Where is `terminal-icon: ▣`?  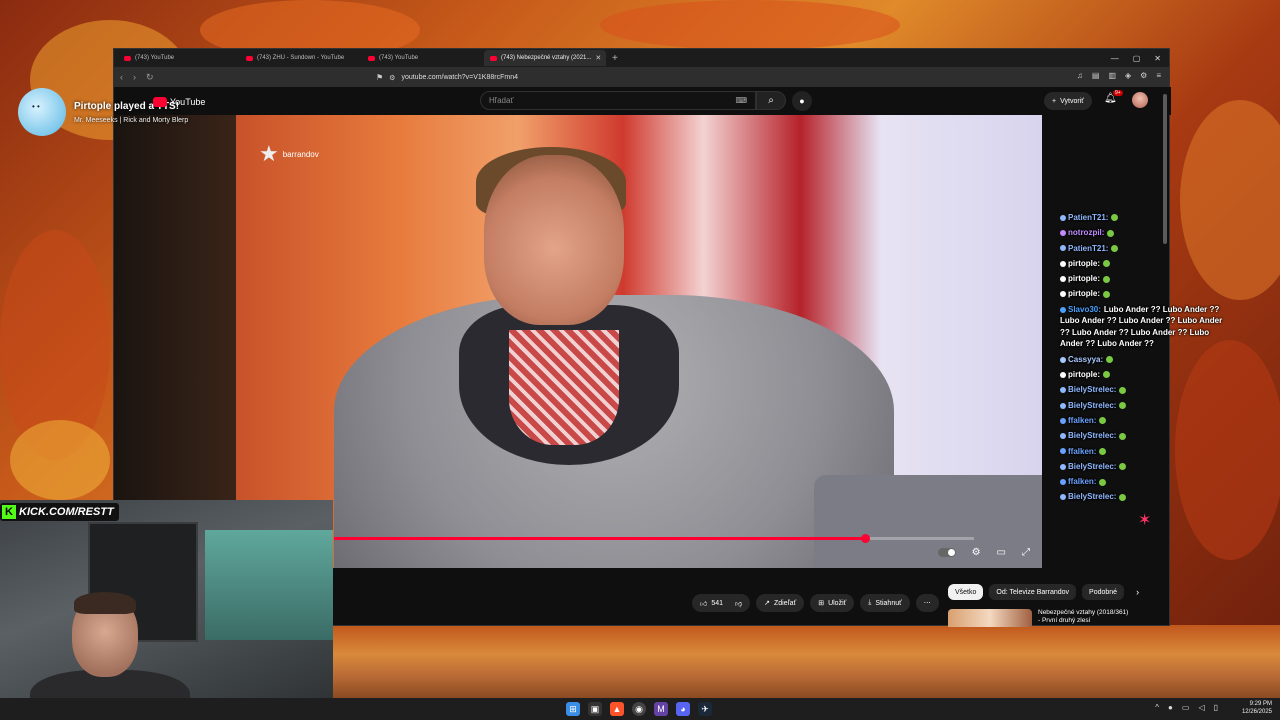 terminal-icon: ▣ is located at coordinates (595, 709).